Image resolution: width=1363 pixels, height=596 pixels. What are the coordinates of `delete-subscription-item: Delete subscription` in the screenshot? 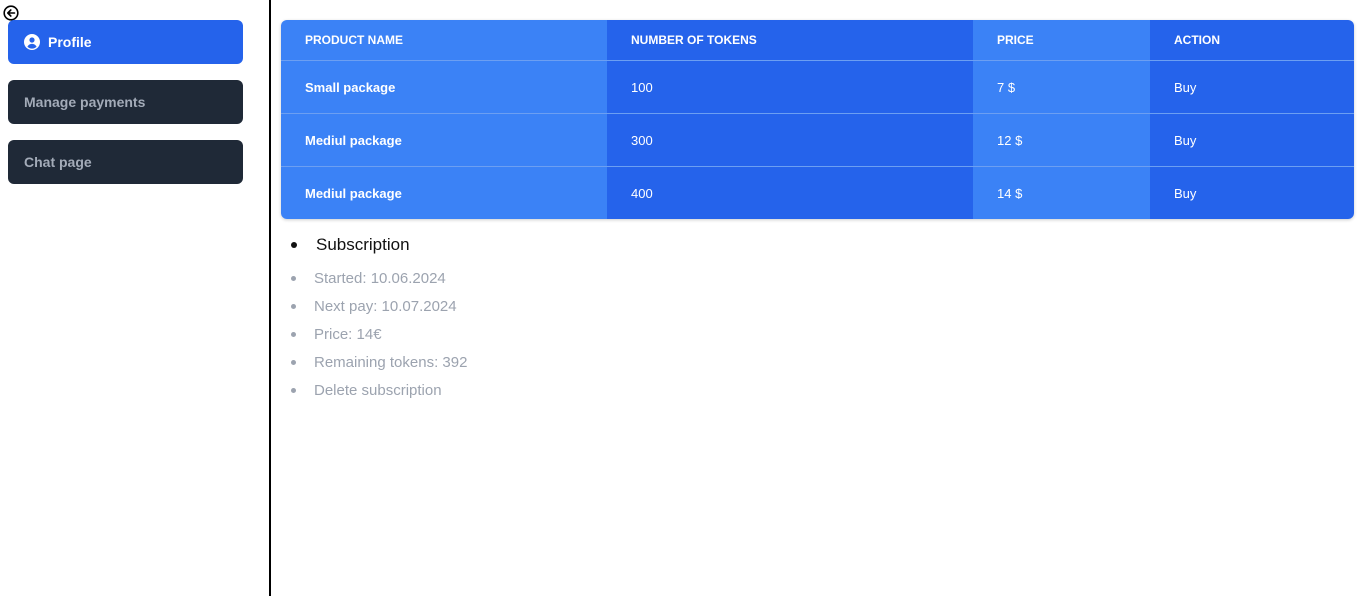 It's located at (378, 390).